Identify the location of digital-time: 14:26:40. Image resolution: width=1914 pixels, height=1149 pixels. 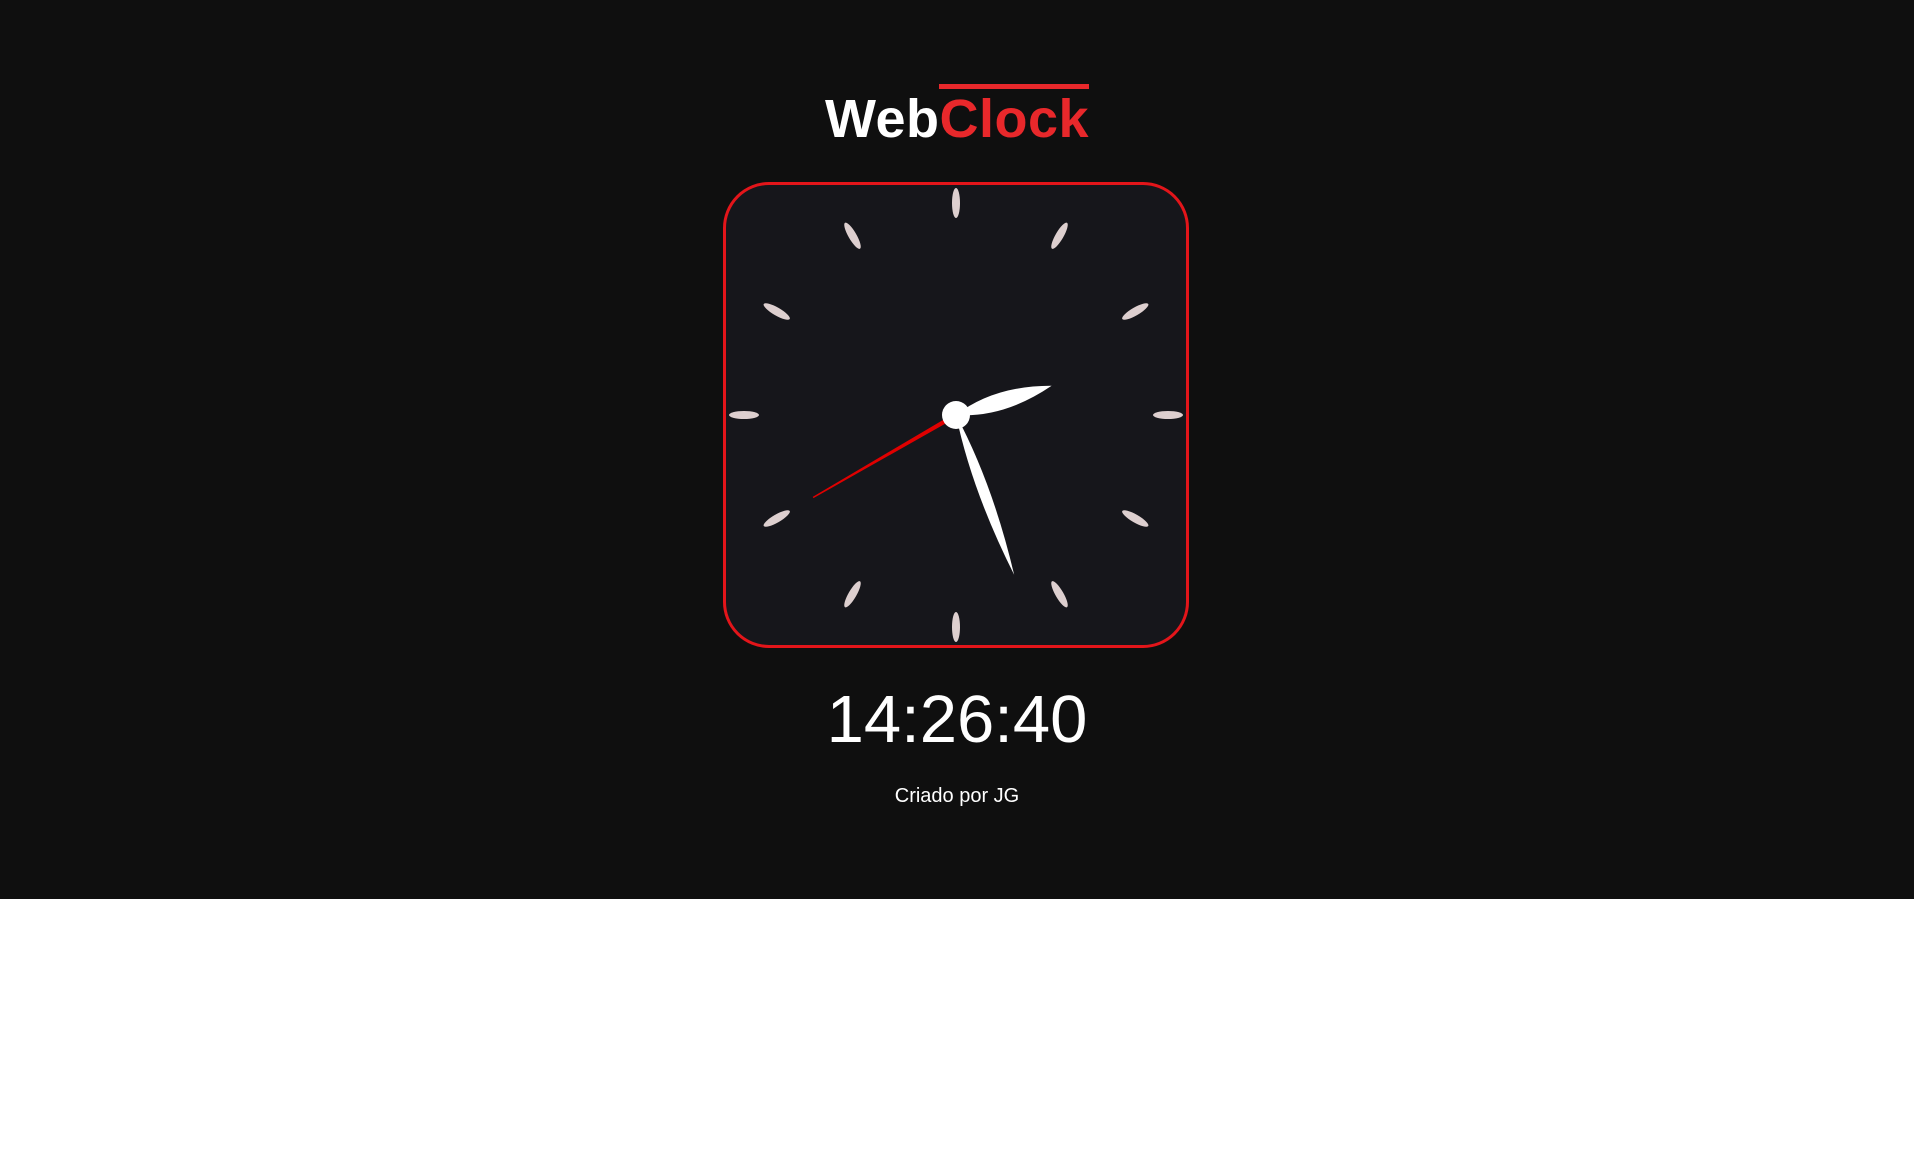
(957, 719).